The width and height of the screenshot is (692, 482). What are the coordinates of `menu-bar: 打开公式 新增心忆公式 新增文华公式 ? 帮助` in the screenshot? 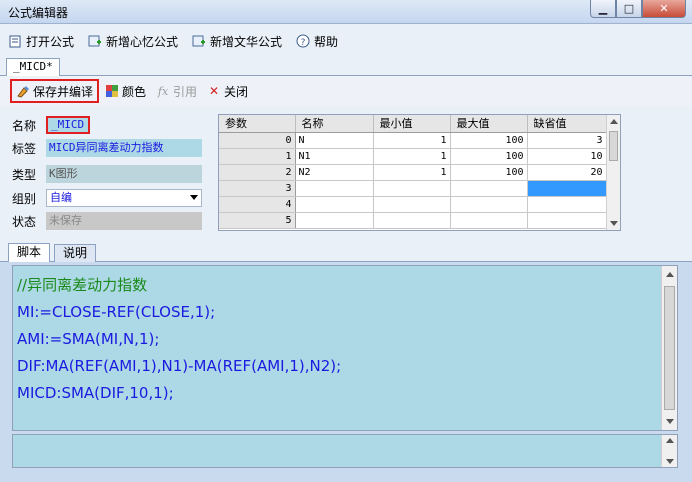 It's located at (346, 41).